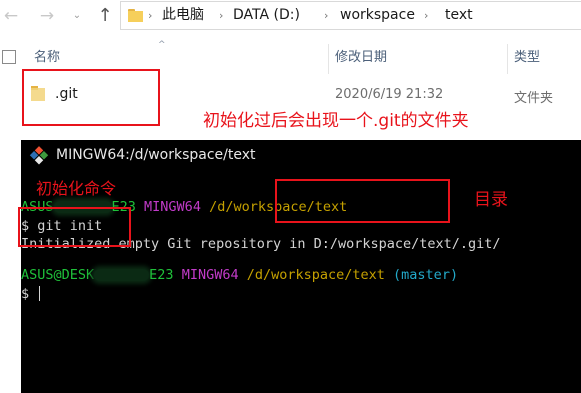 The width and height of the screenshot is (581, 393). Describe the element at coordinates (58, 275) in the screenshot. I see `prompt-user: ASUS@DESK` at that location.